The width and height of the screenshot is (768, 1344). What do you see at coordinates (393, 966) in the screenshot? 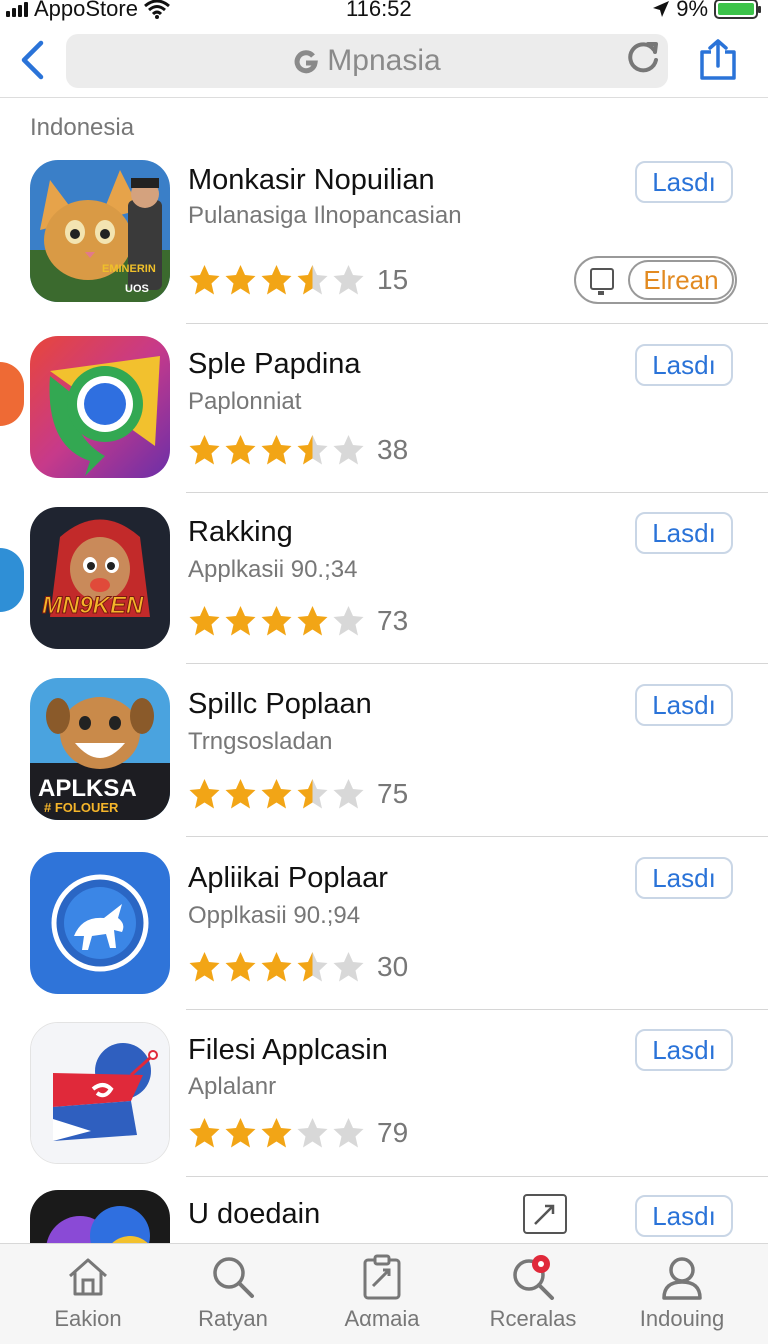
I see `rating-count: 30` at bounding box center [393, 966].